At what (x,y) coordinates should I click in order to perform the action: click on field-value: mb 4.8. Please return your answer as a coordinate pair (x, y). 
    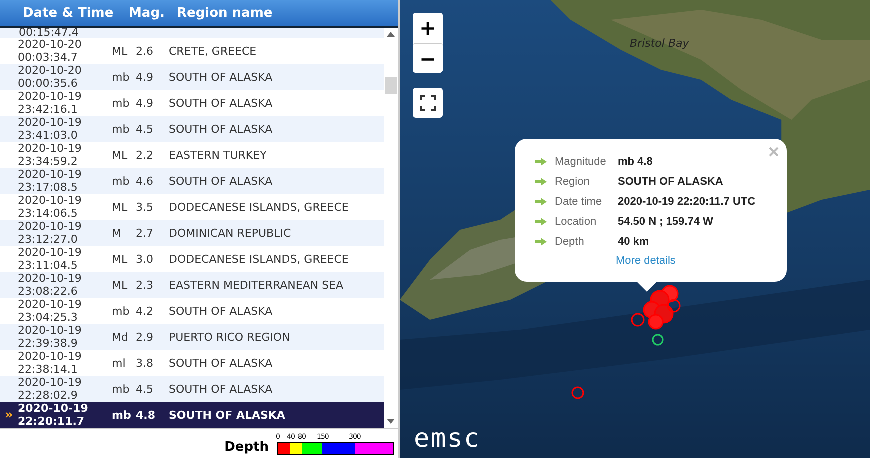
    Looking at the image, I should click on (635, 162).